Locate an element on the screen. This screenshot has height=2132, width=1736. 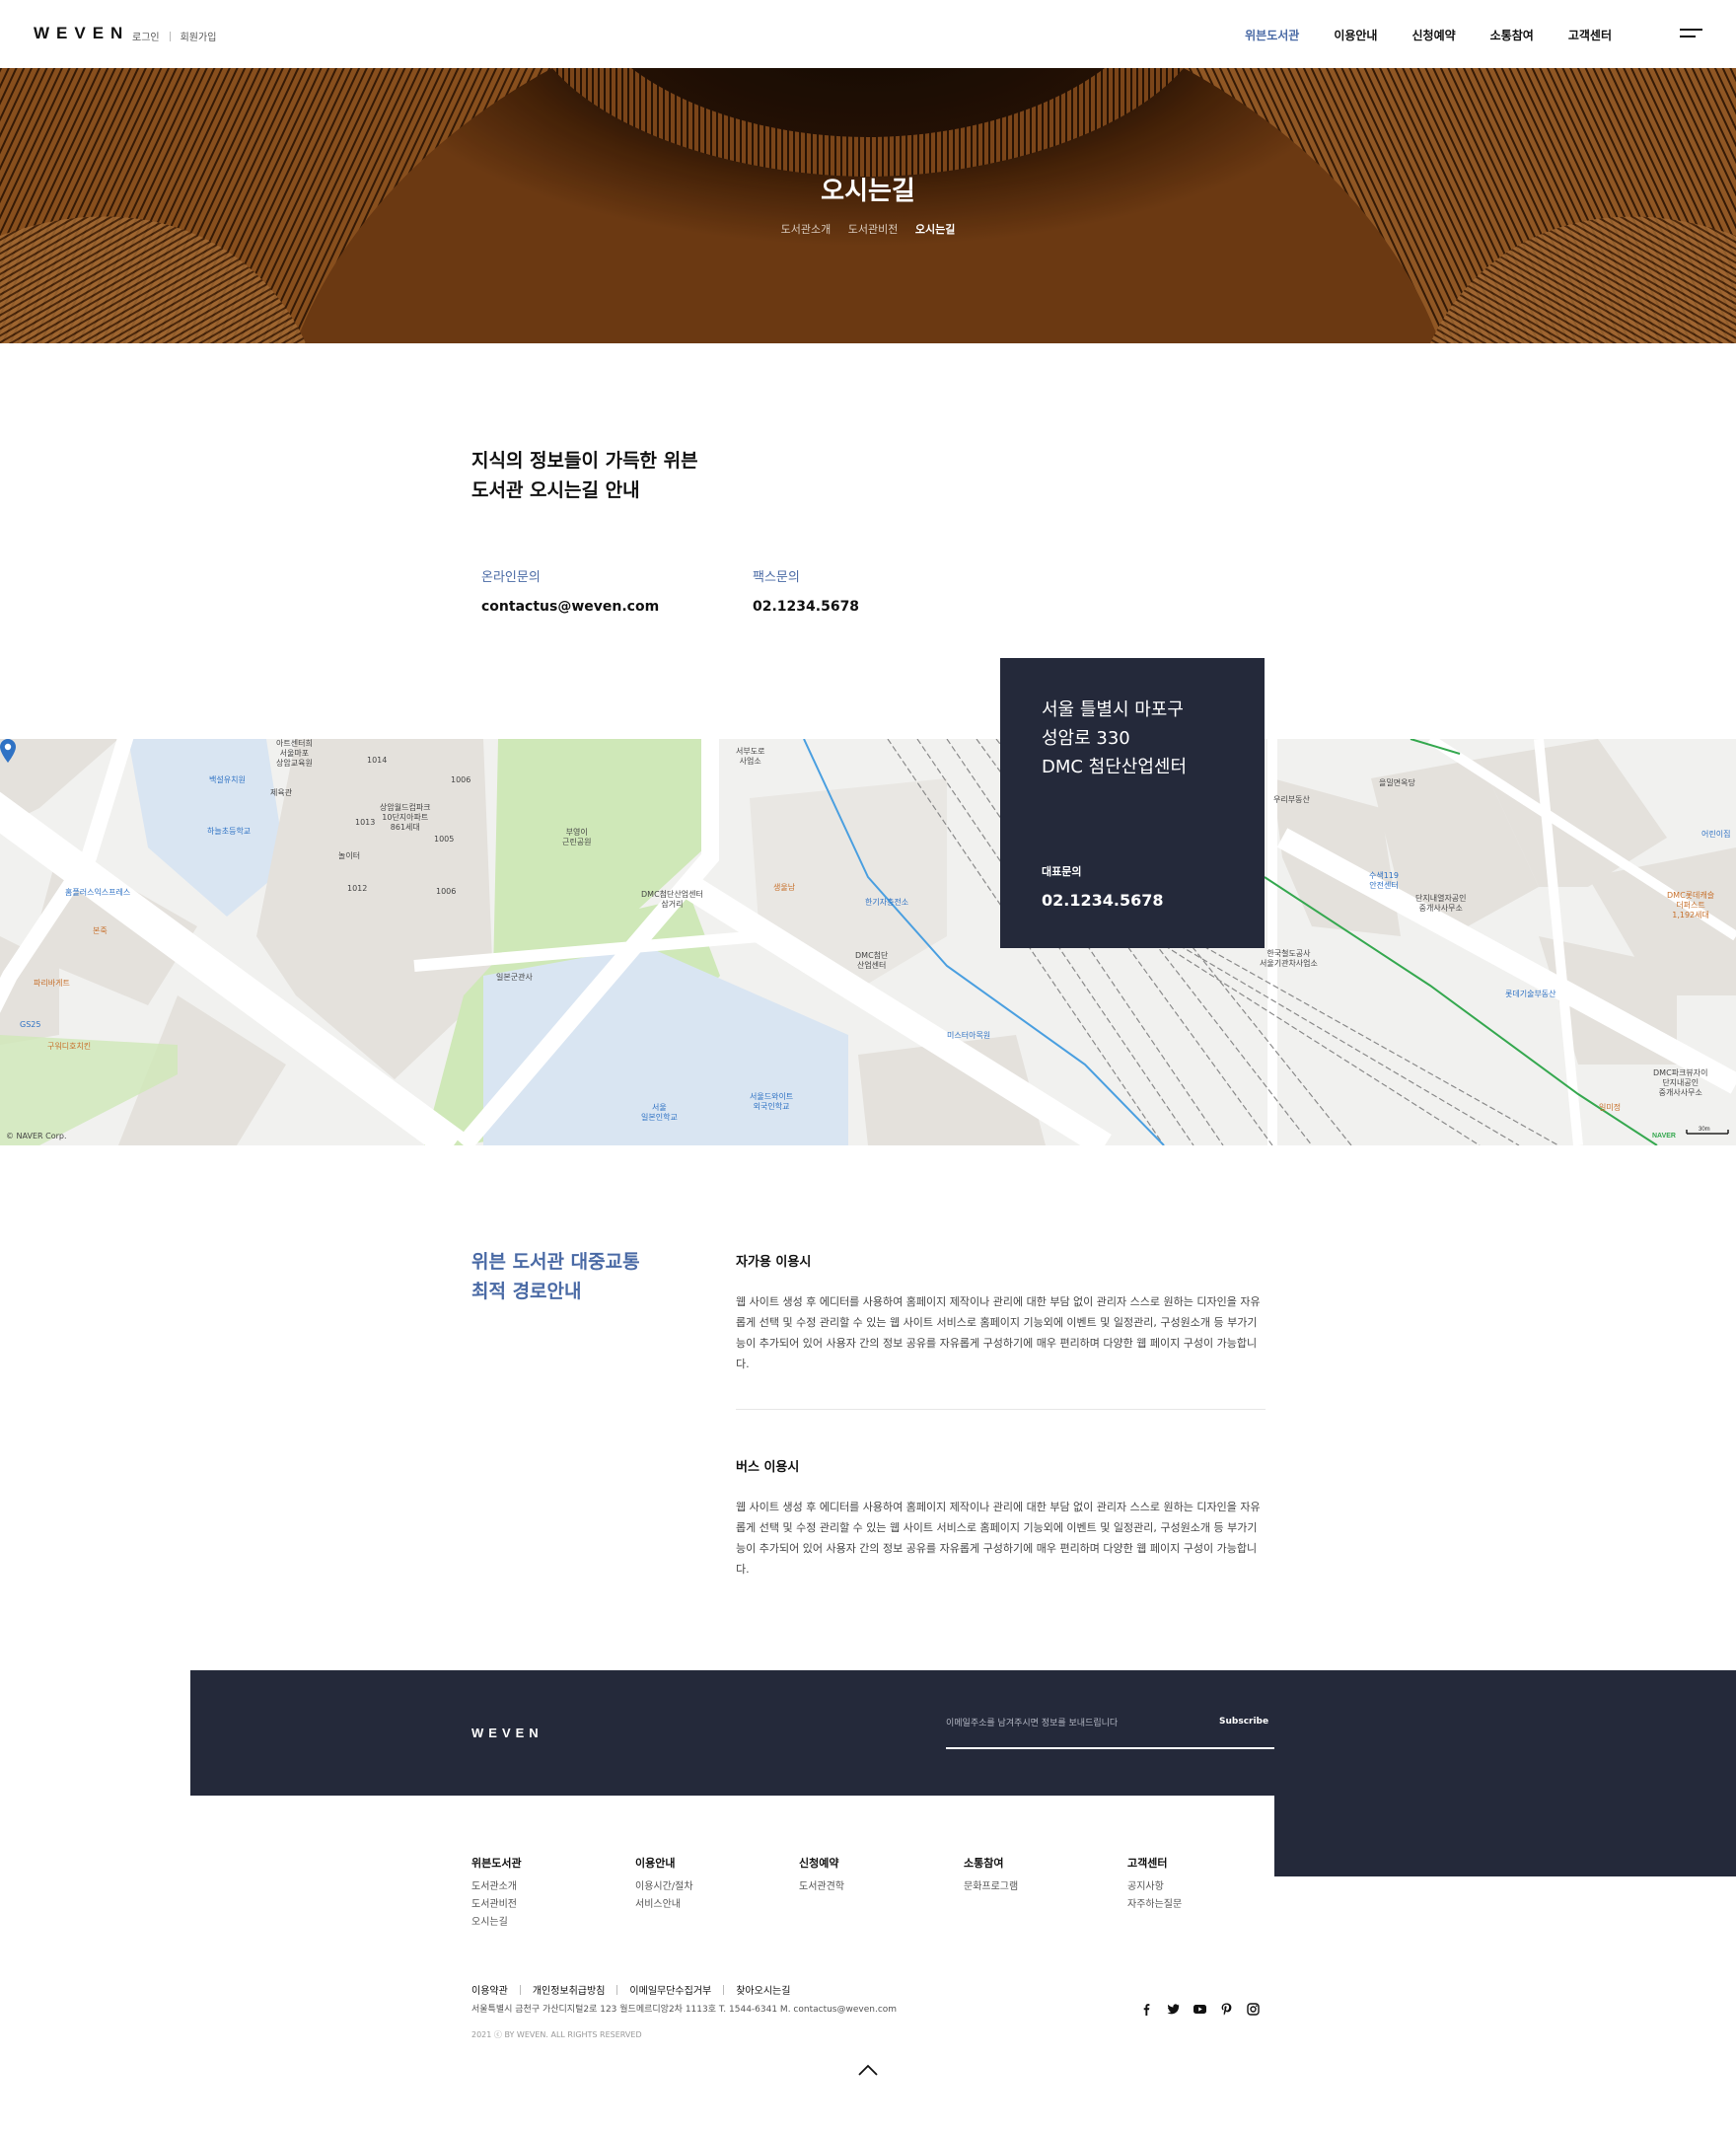
map-label: 일미정 is located at coordinates (1610, 1107).